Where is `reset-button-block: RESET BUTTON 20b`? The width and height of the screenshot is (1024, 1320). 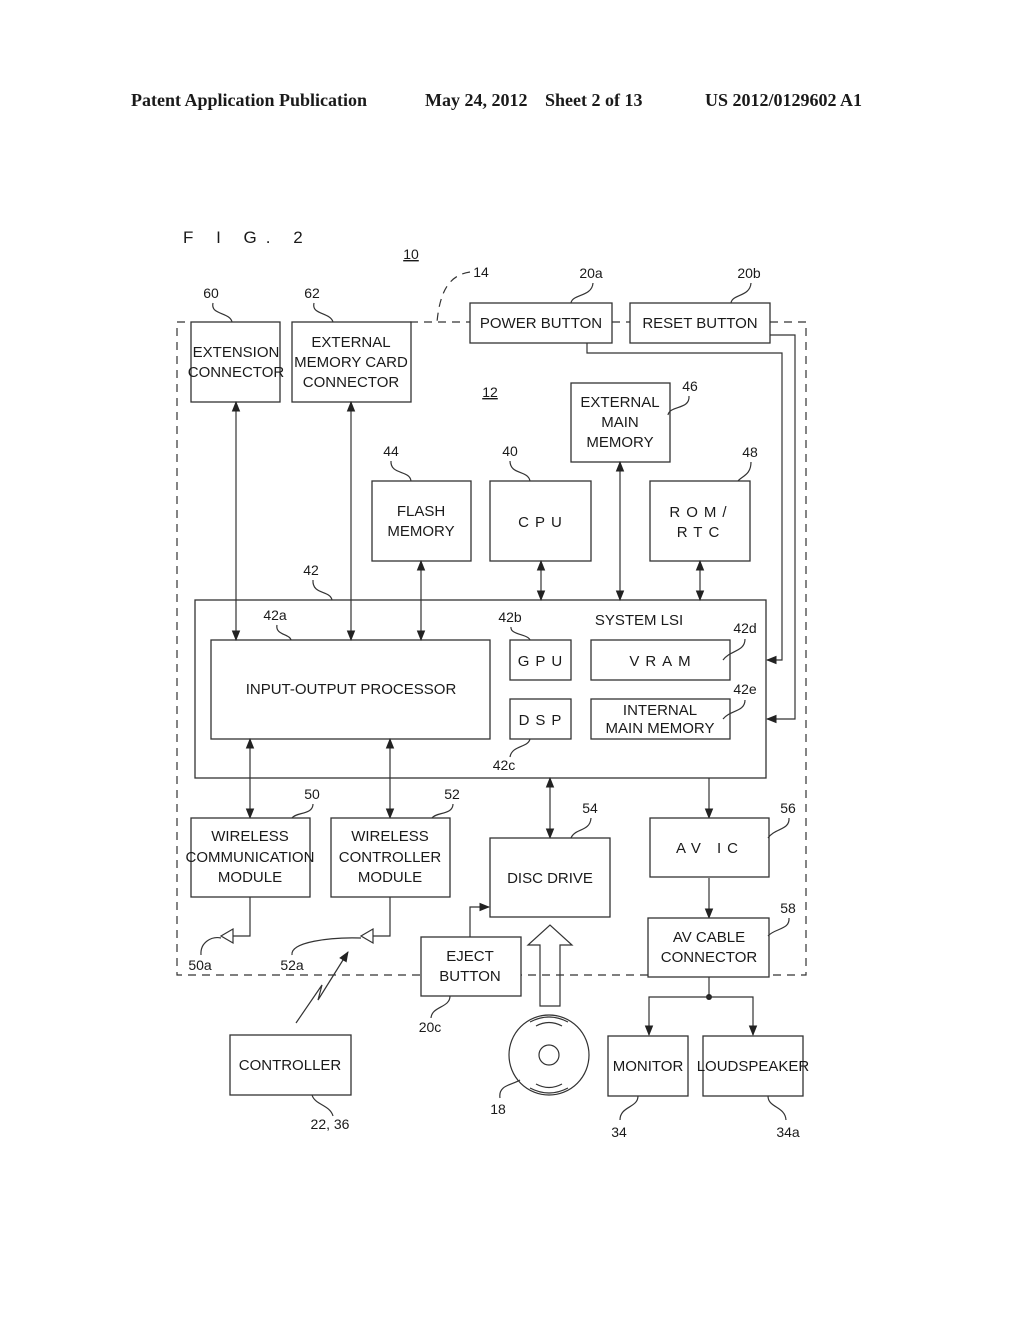
reset-button-block: RESET BUTTON 20b is located at coordinates (700, 304).